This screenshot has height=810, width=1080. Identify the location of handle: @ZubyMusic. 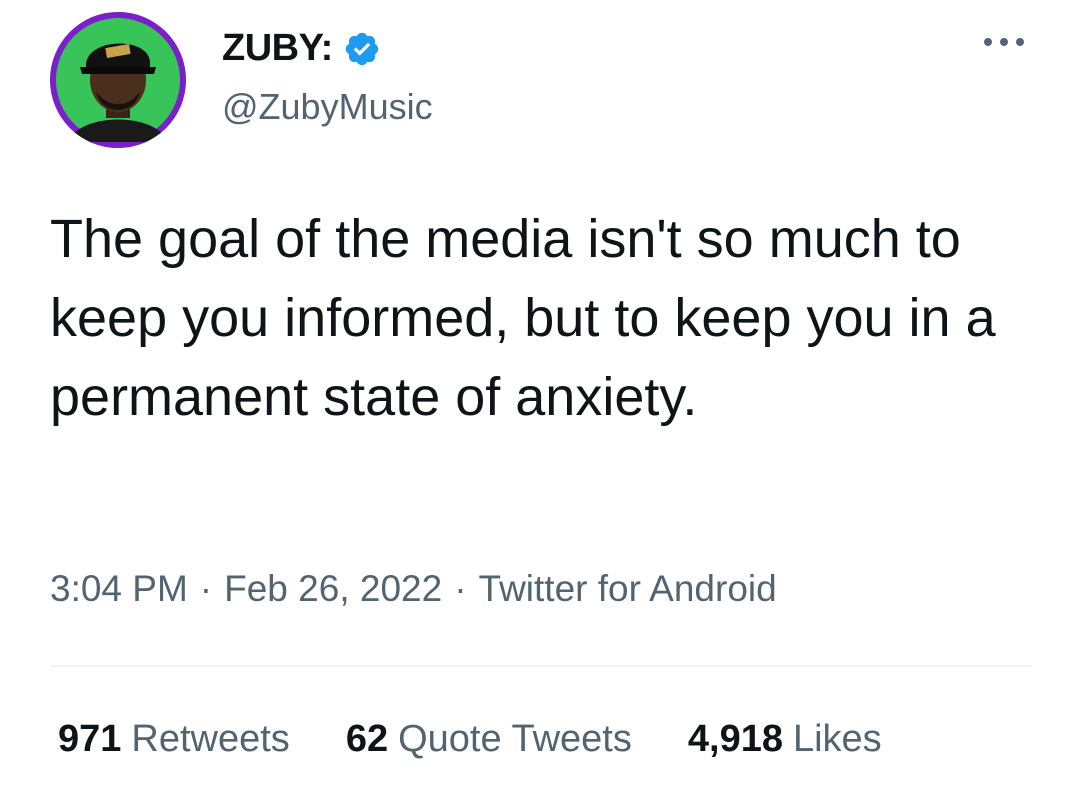
(327, 107).